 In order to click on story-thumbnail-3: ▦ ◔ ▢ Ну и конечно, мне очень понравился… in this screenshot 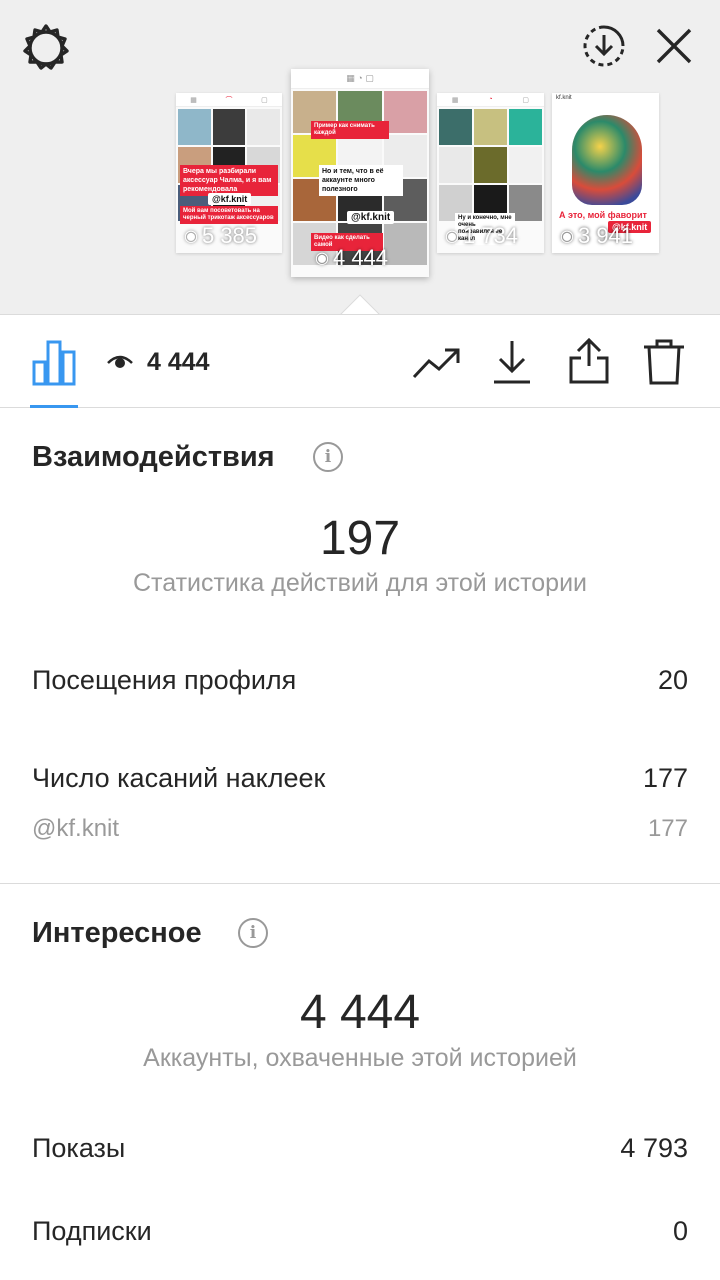, I will do `click(490, 173)`.